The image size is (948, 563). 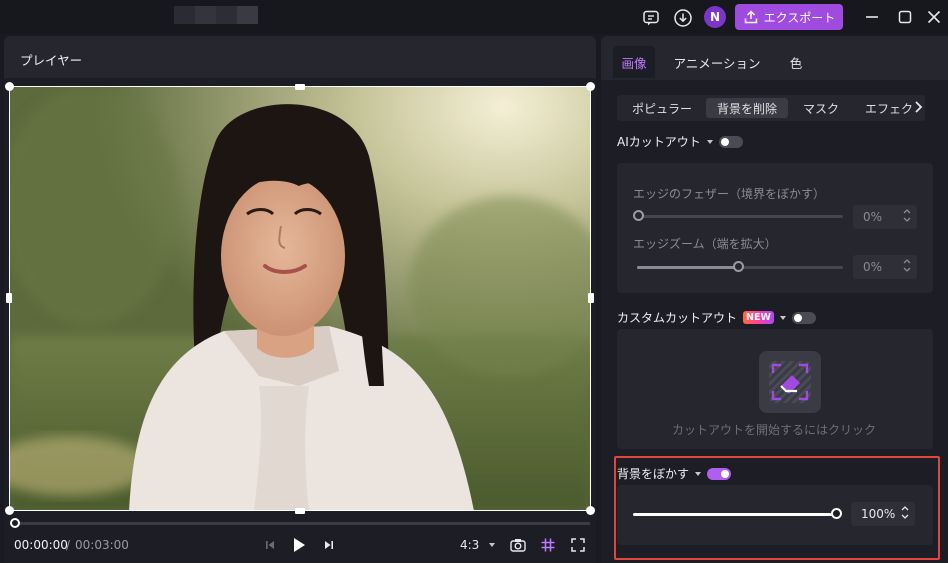 I want to click on subtab-remove-background: 背景を削除, so click(x=747, y=108).